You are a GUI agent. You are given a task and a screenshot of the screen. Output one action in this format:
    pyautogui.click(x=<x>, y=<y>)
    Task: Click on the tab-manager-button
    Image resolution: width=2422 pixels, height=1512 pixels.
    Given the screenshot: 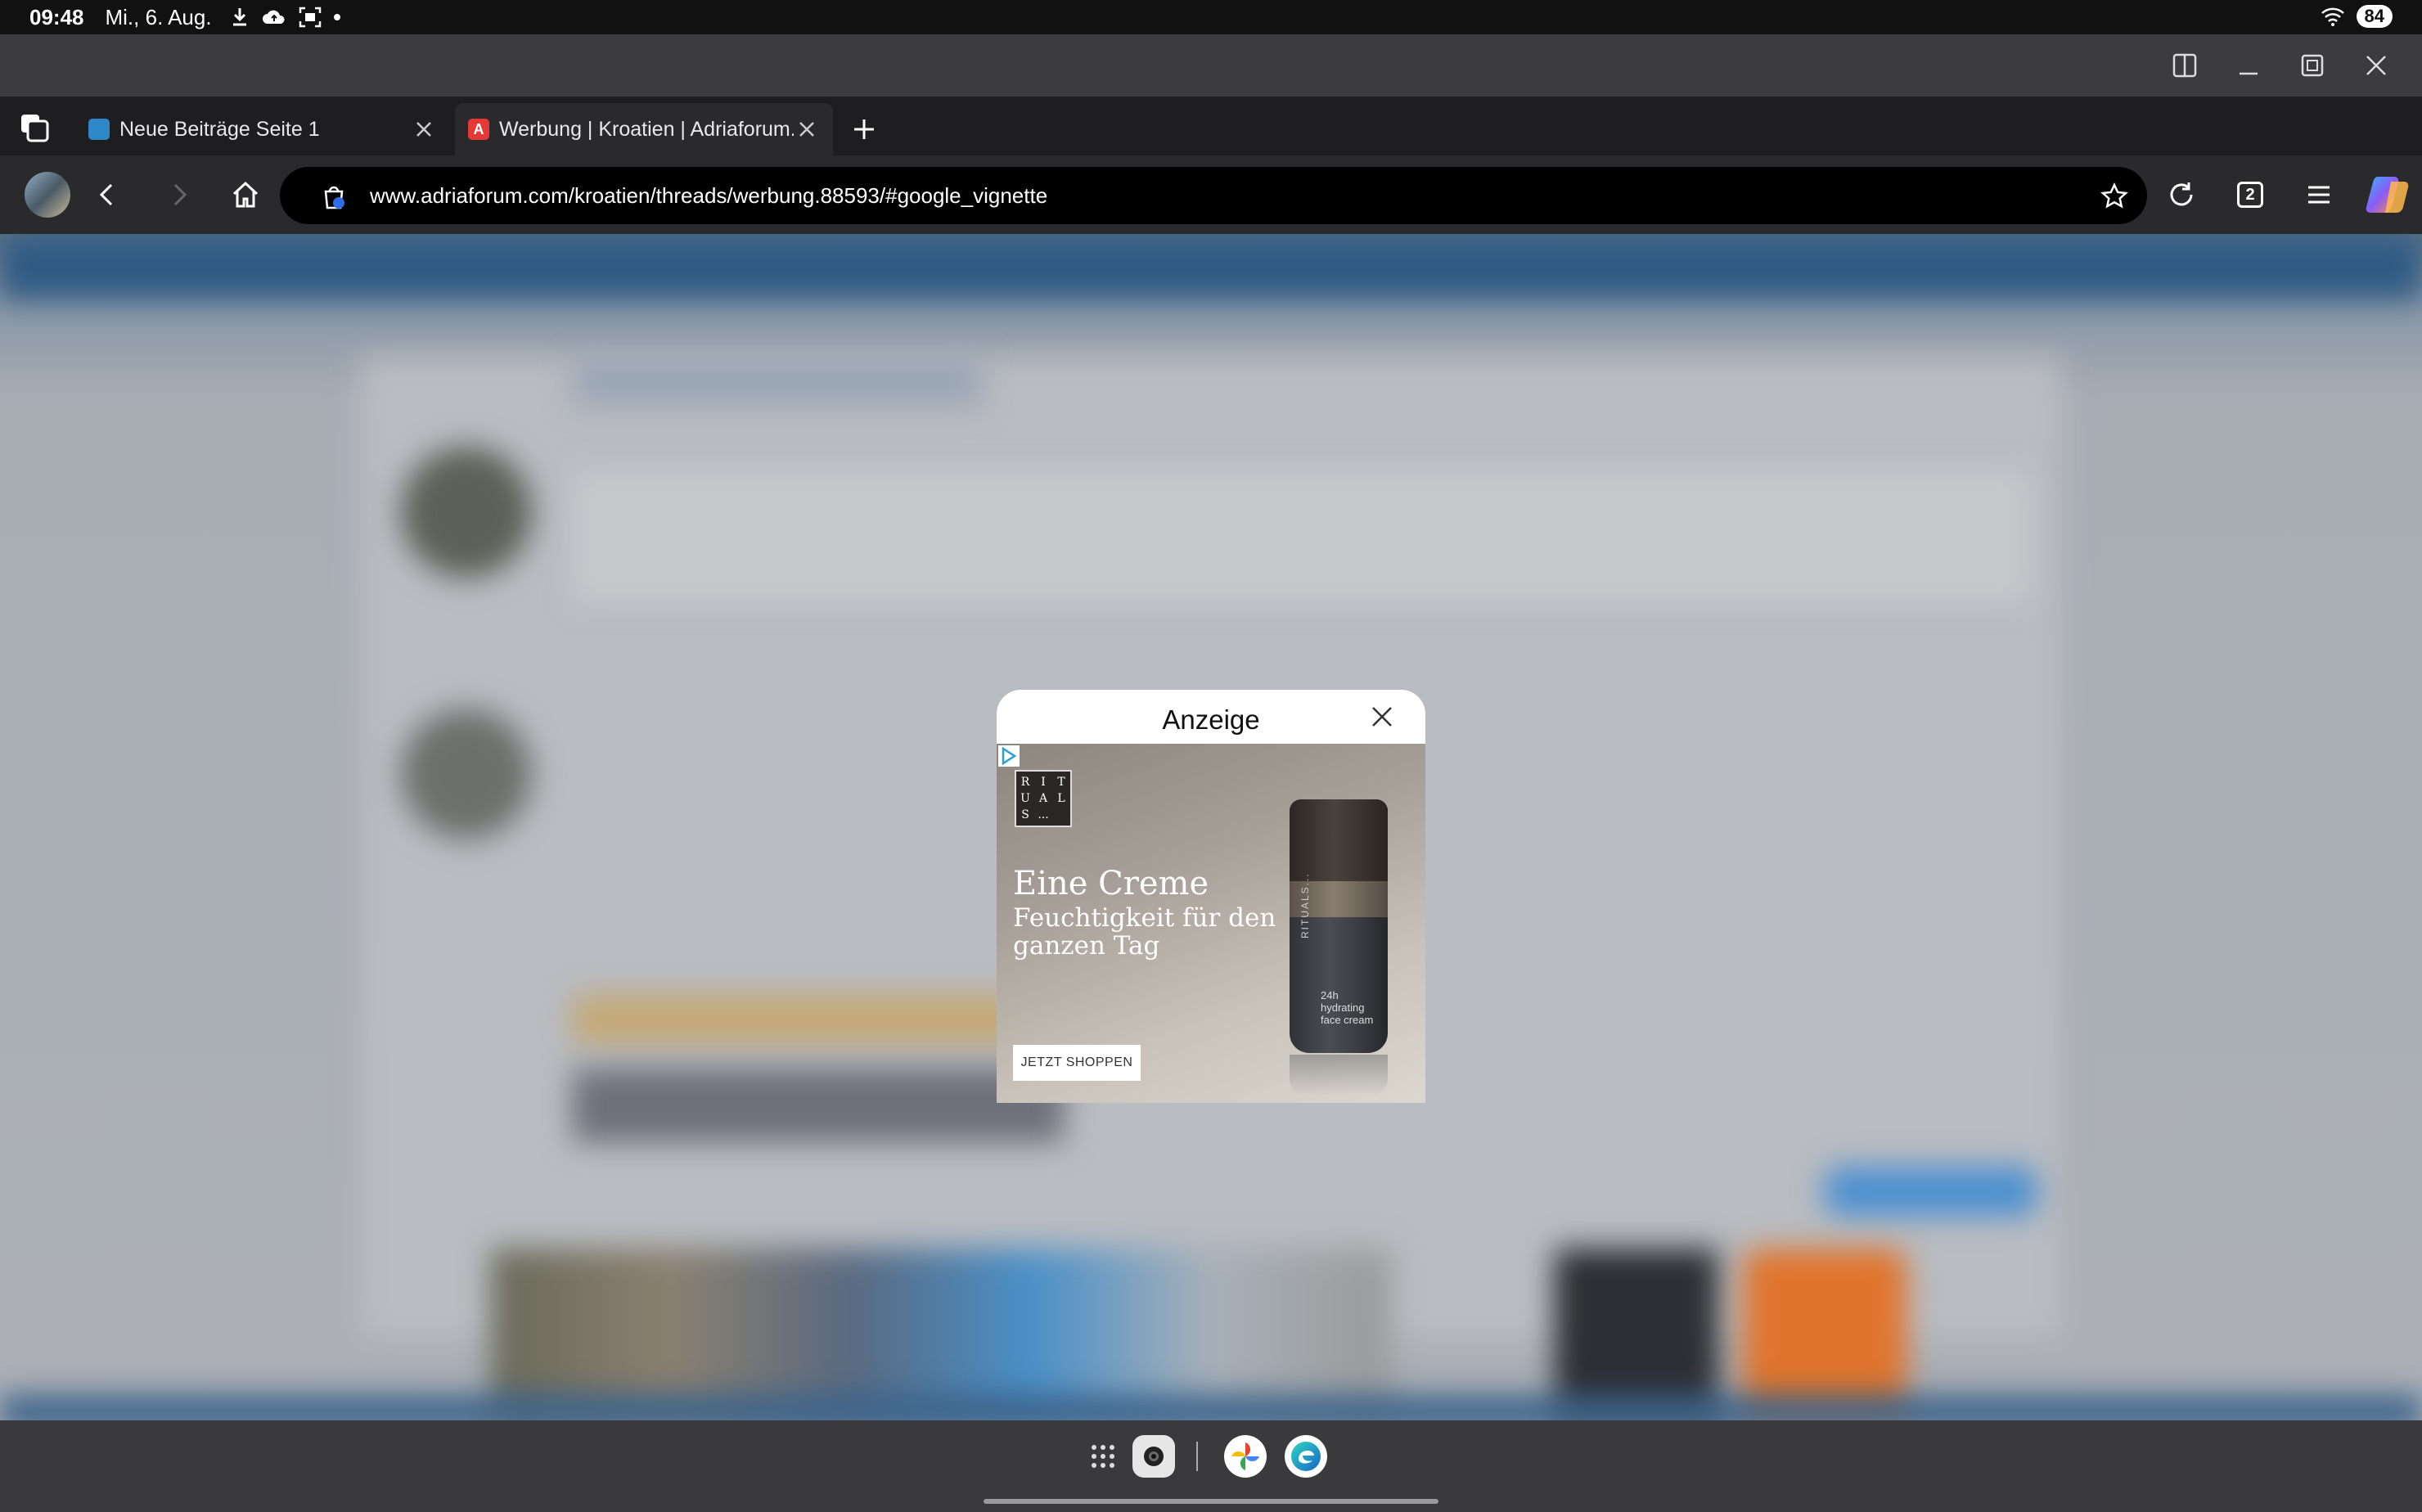 What is the action you would take?
    pyautogui.click(x=34, y=128)
    